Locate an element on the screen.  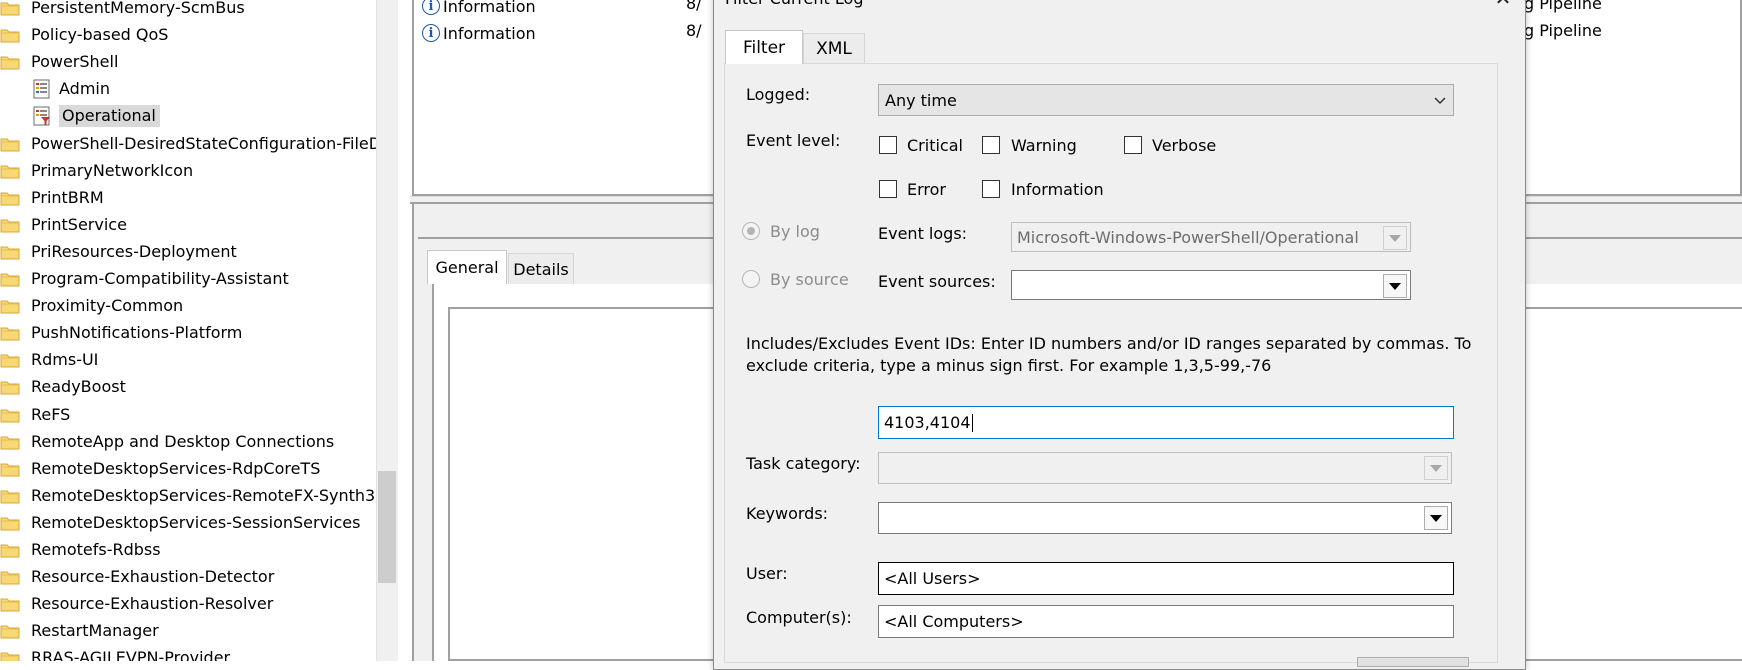
by-log-label: By log is located at coordinates (795, 231).